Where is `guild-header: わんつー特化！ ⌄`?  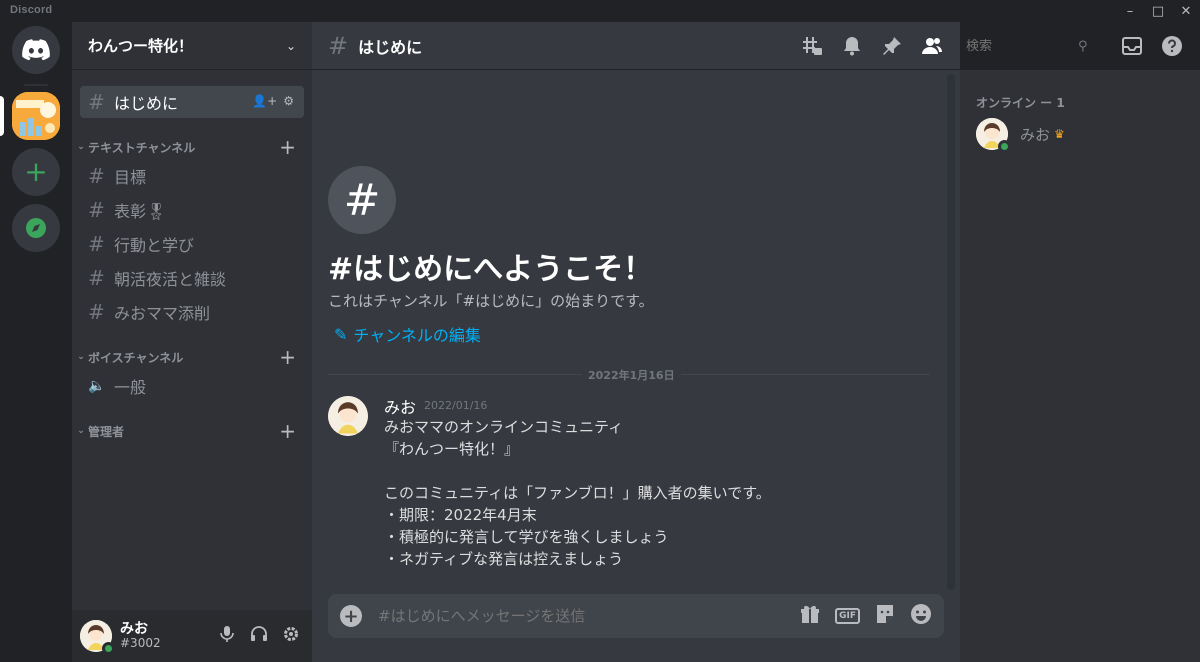
guild-header: わんつー特化！ ⌄ is located at coordinates (192, 46).